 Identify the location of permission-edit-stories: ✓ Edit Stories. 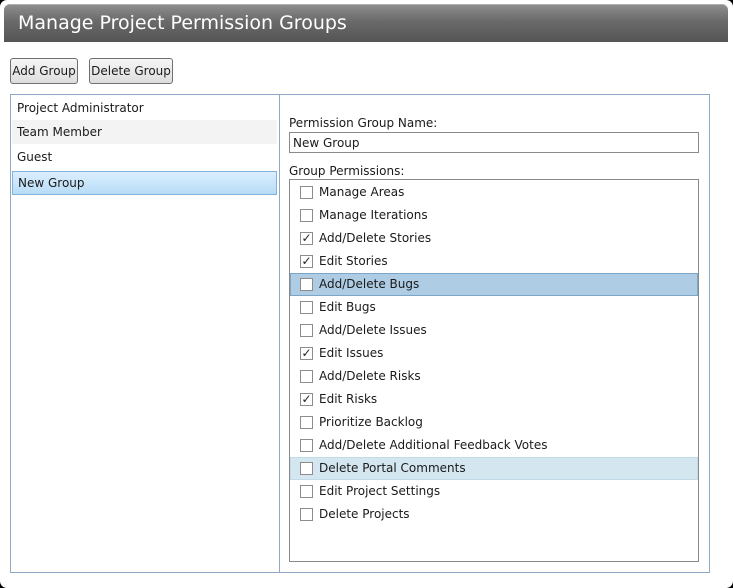
(494, 261).